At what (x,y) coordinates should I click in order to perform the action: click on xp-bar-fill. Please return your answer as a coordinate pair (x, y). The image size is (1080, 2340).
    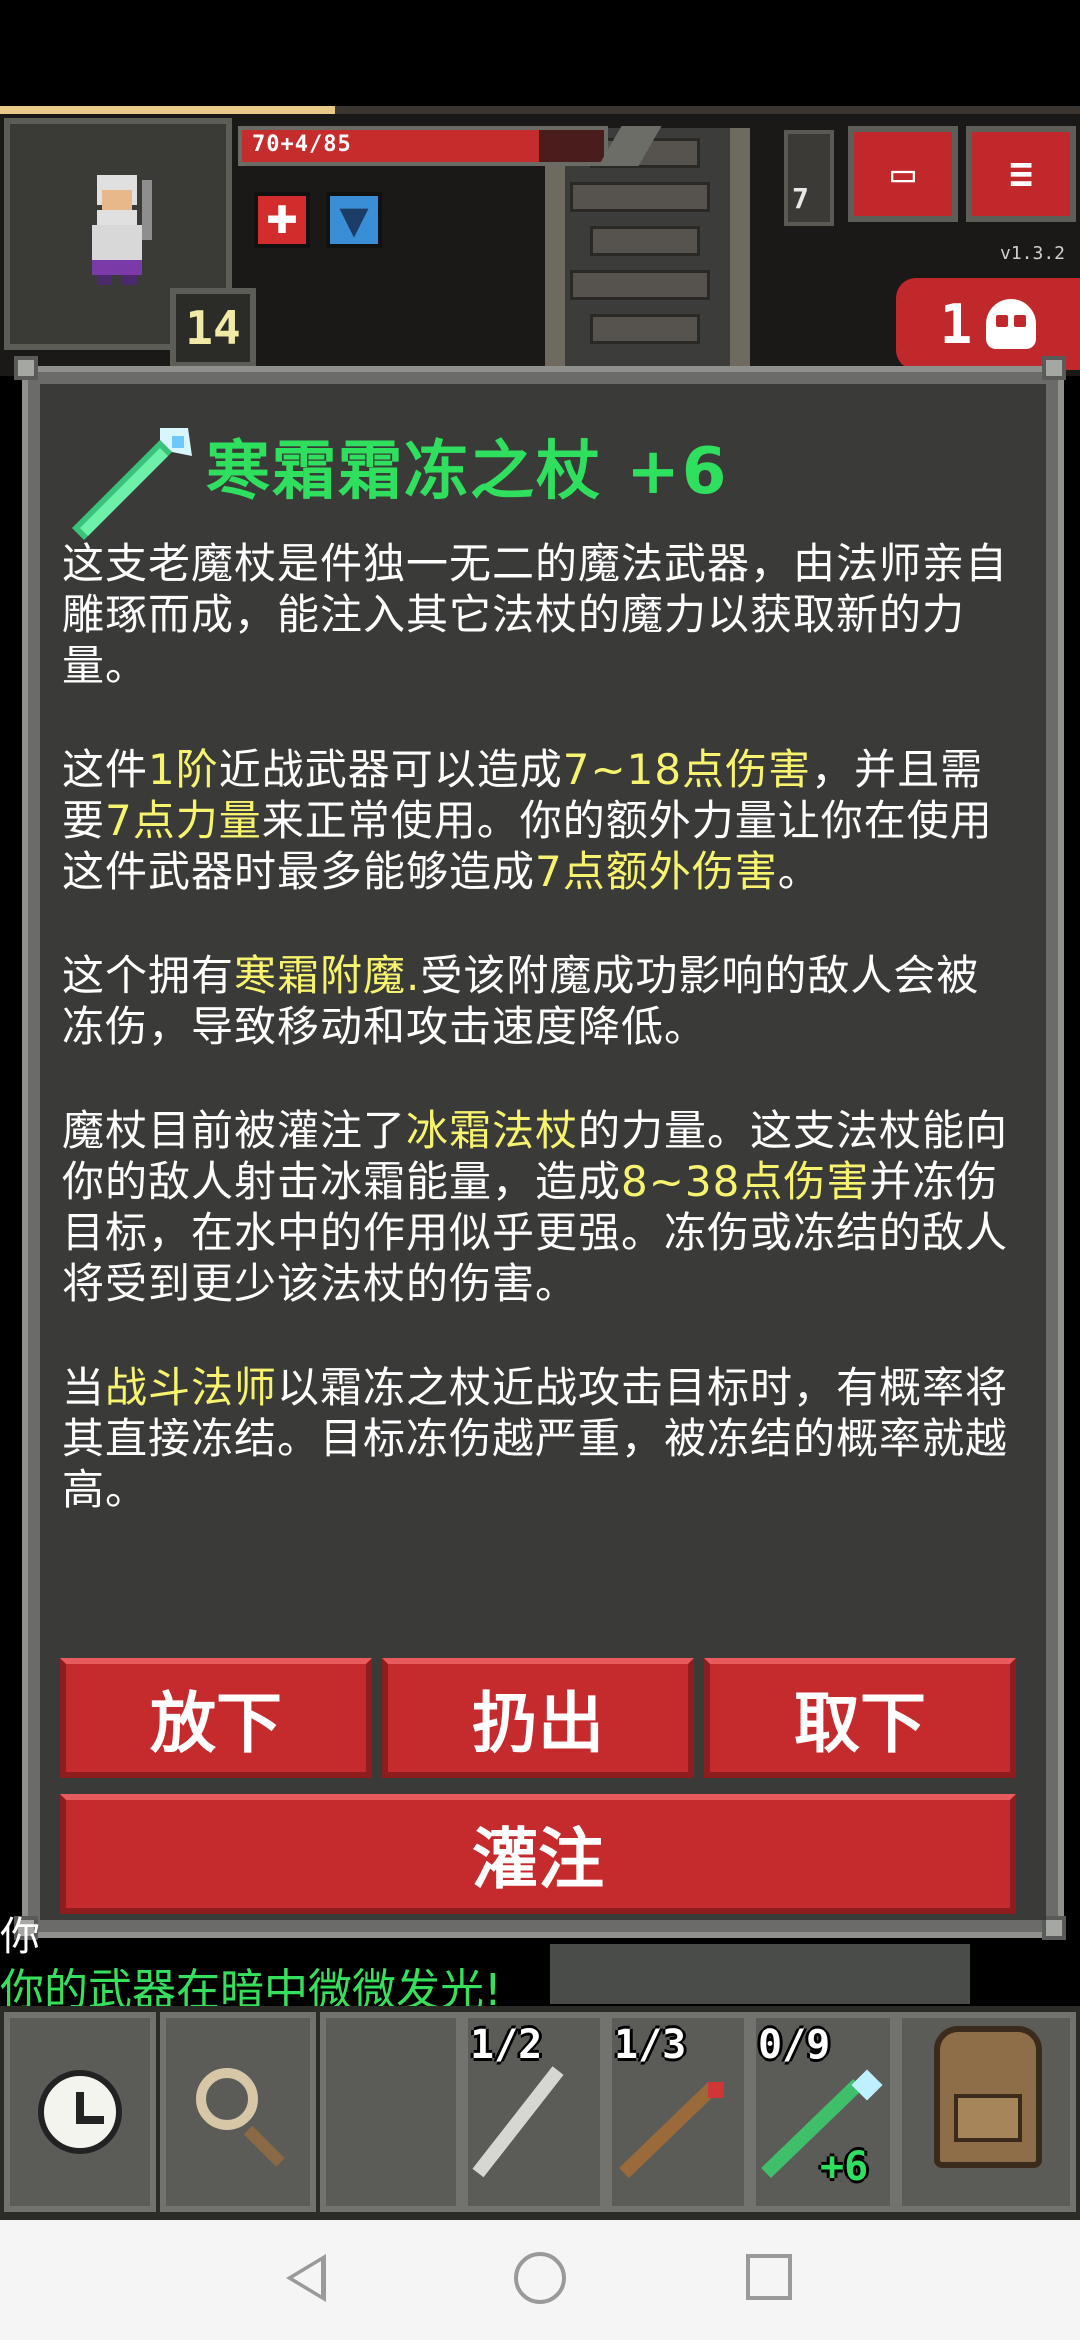
    Looking at the image, I should click on (167, 110).